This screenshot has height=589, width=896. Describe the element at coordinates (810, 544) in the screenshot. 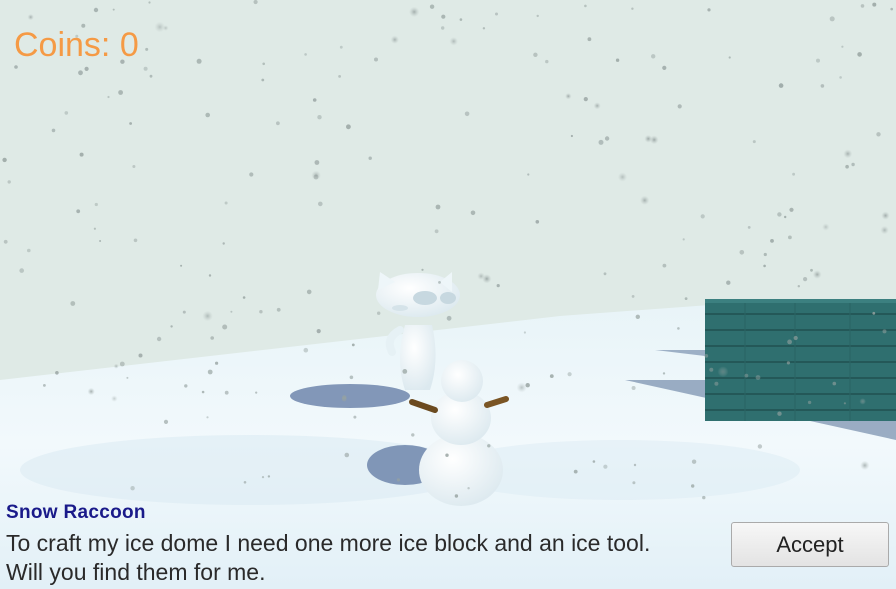

I see `accept-button: Accept` at that location.